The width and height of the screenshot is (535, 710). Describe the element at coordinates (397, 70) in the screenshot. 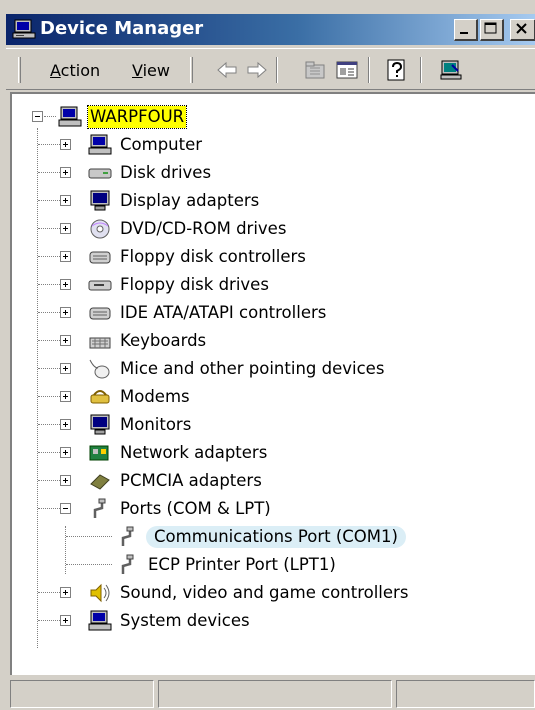

I see `help-icon` at that location.